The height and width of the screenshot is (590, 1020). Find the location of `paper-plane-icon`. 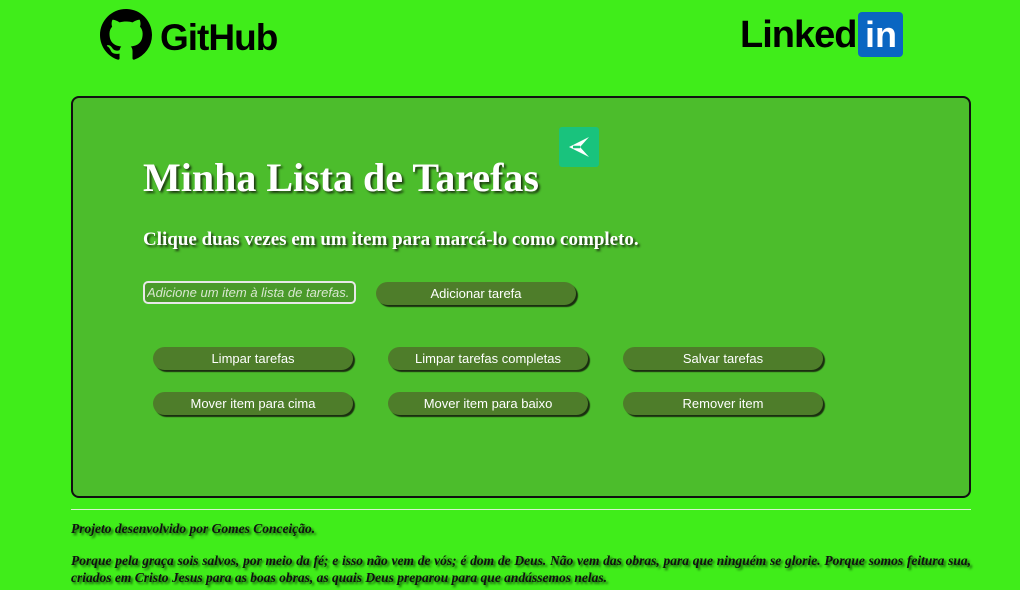

paper-plane-icon is located at coordinates (579, 147).